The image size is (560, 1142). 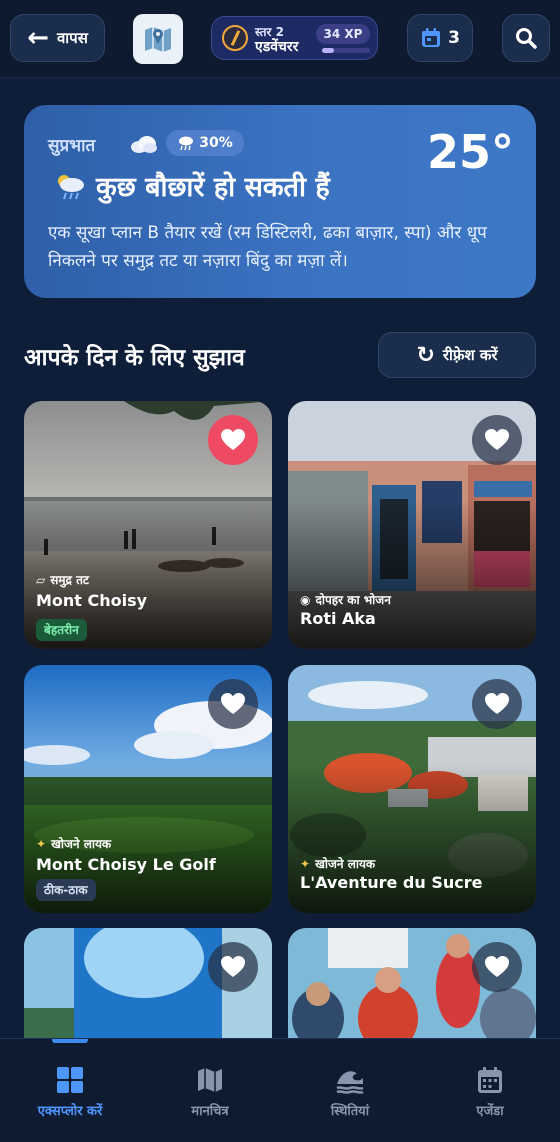 I want to click on nav-agenda: एजेंडा, so click(x=490, y=1092).